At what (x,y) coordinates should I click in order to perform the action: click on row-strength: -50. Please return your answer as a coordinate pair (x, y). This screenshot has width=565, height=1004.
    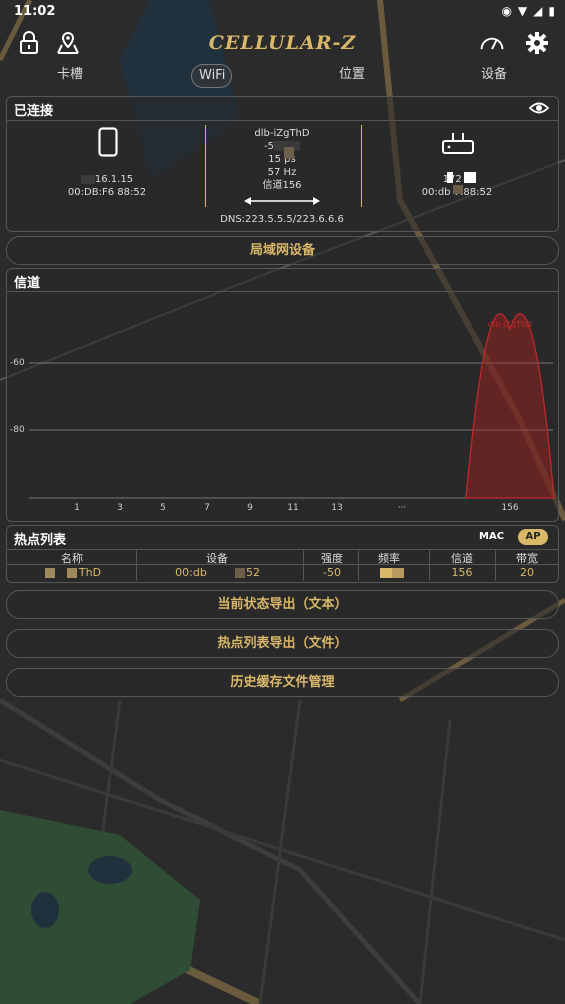
    Looking at the image, I should click on (332, 572).